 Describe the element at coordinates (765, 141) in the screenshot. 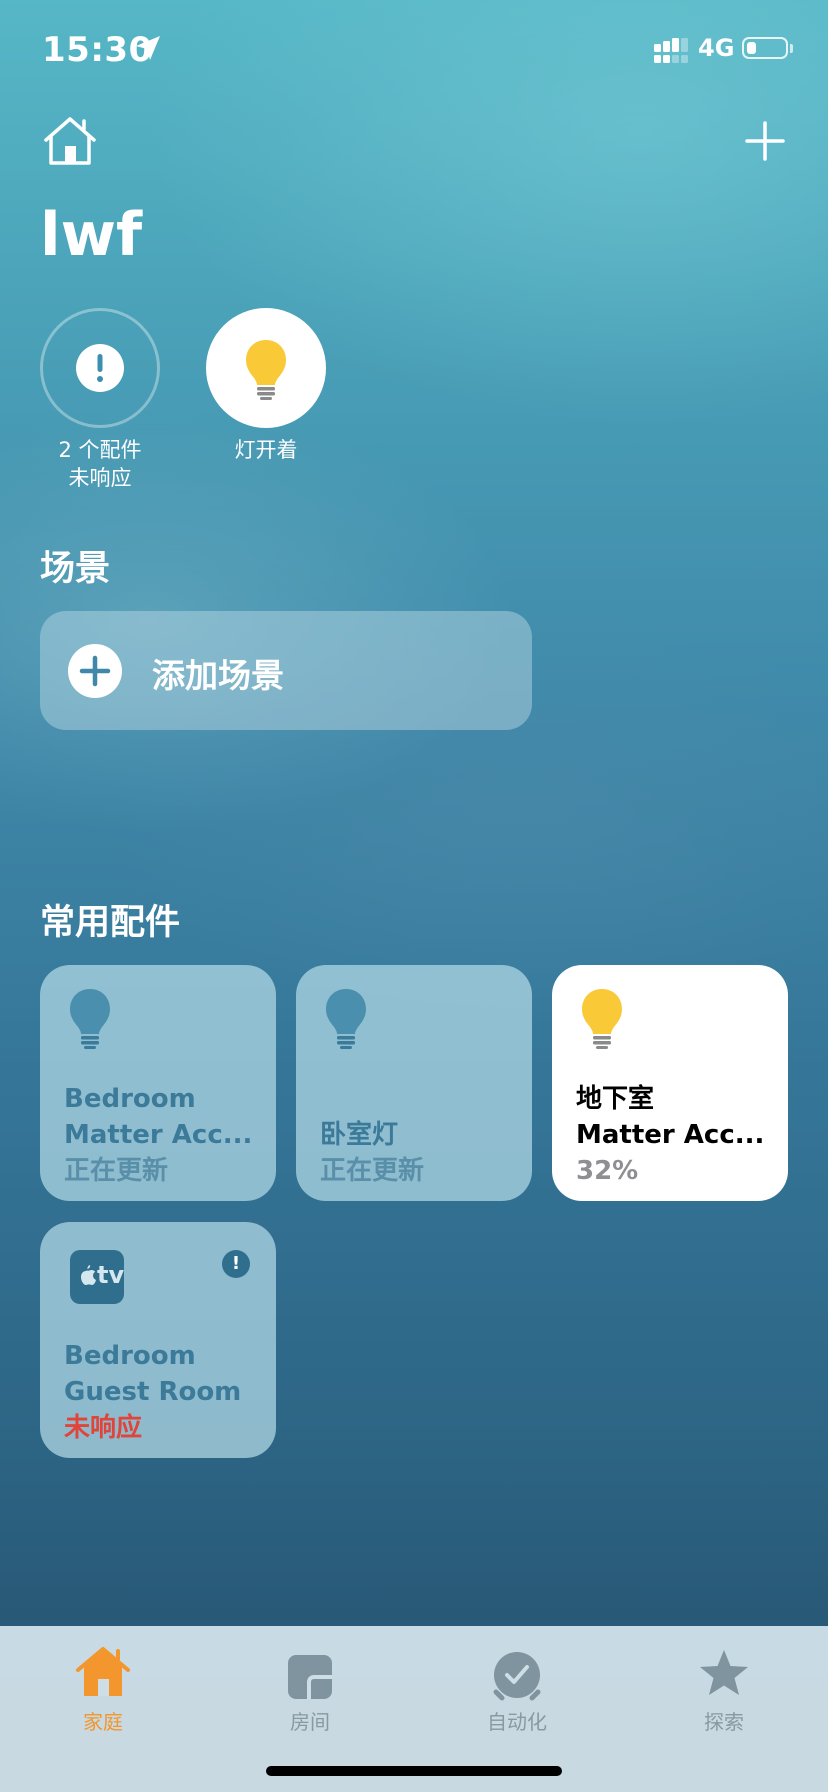

I see `add-button` at that location.